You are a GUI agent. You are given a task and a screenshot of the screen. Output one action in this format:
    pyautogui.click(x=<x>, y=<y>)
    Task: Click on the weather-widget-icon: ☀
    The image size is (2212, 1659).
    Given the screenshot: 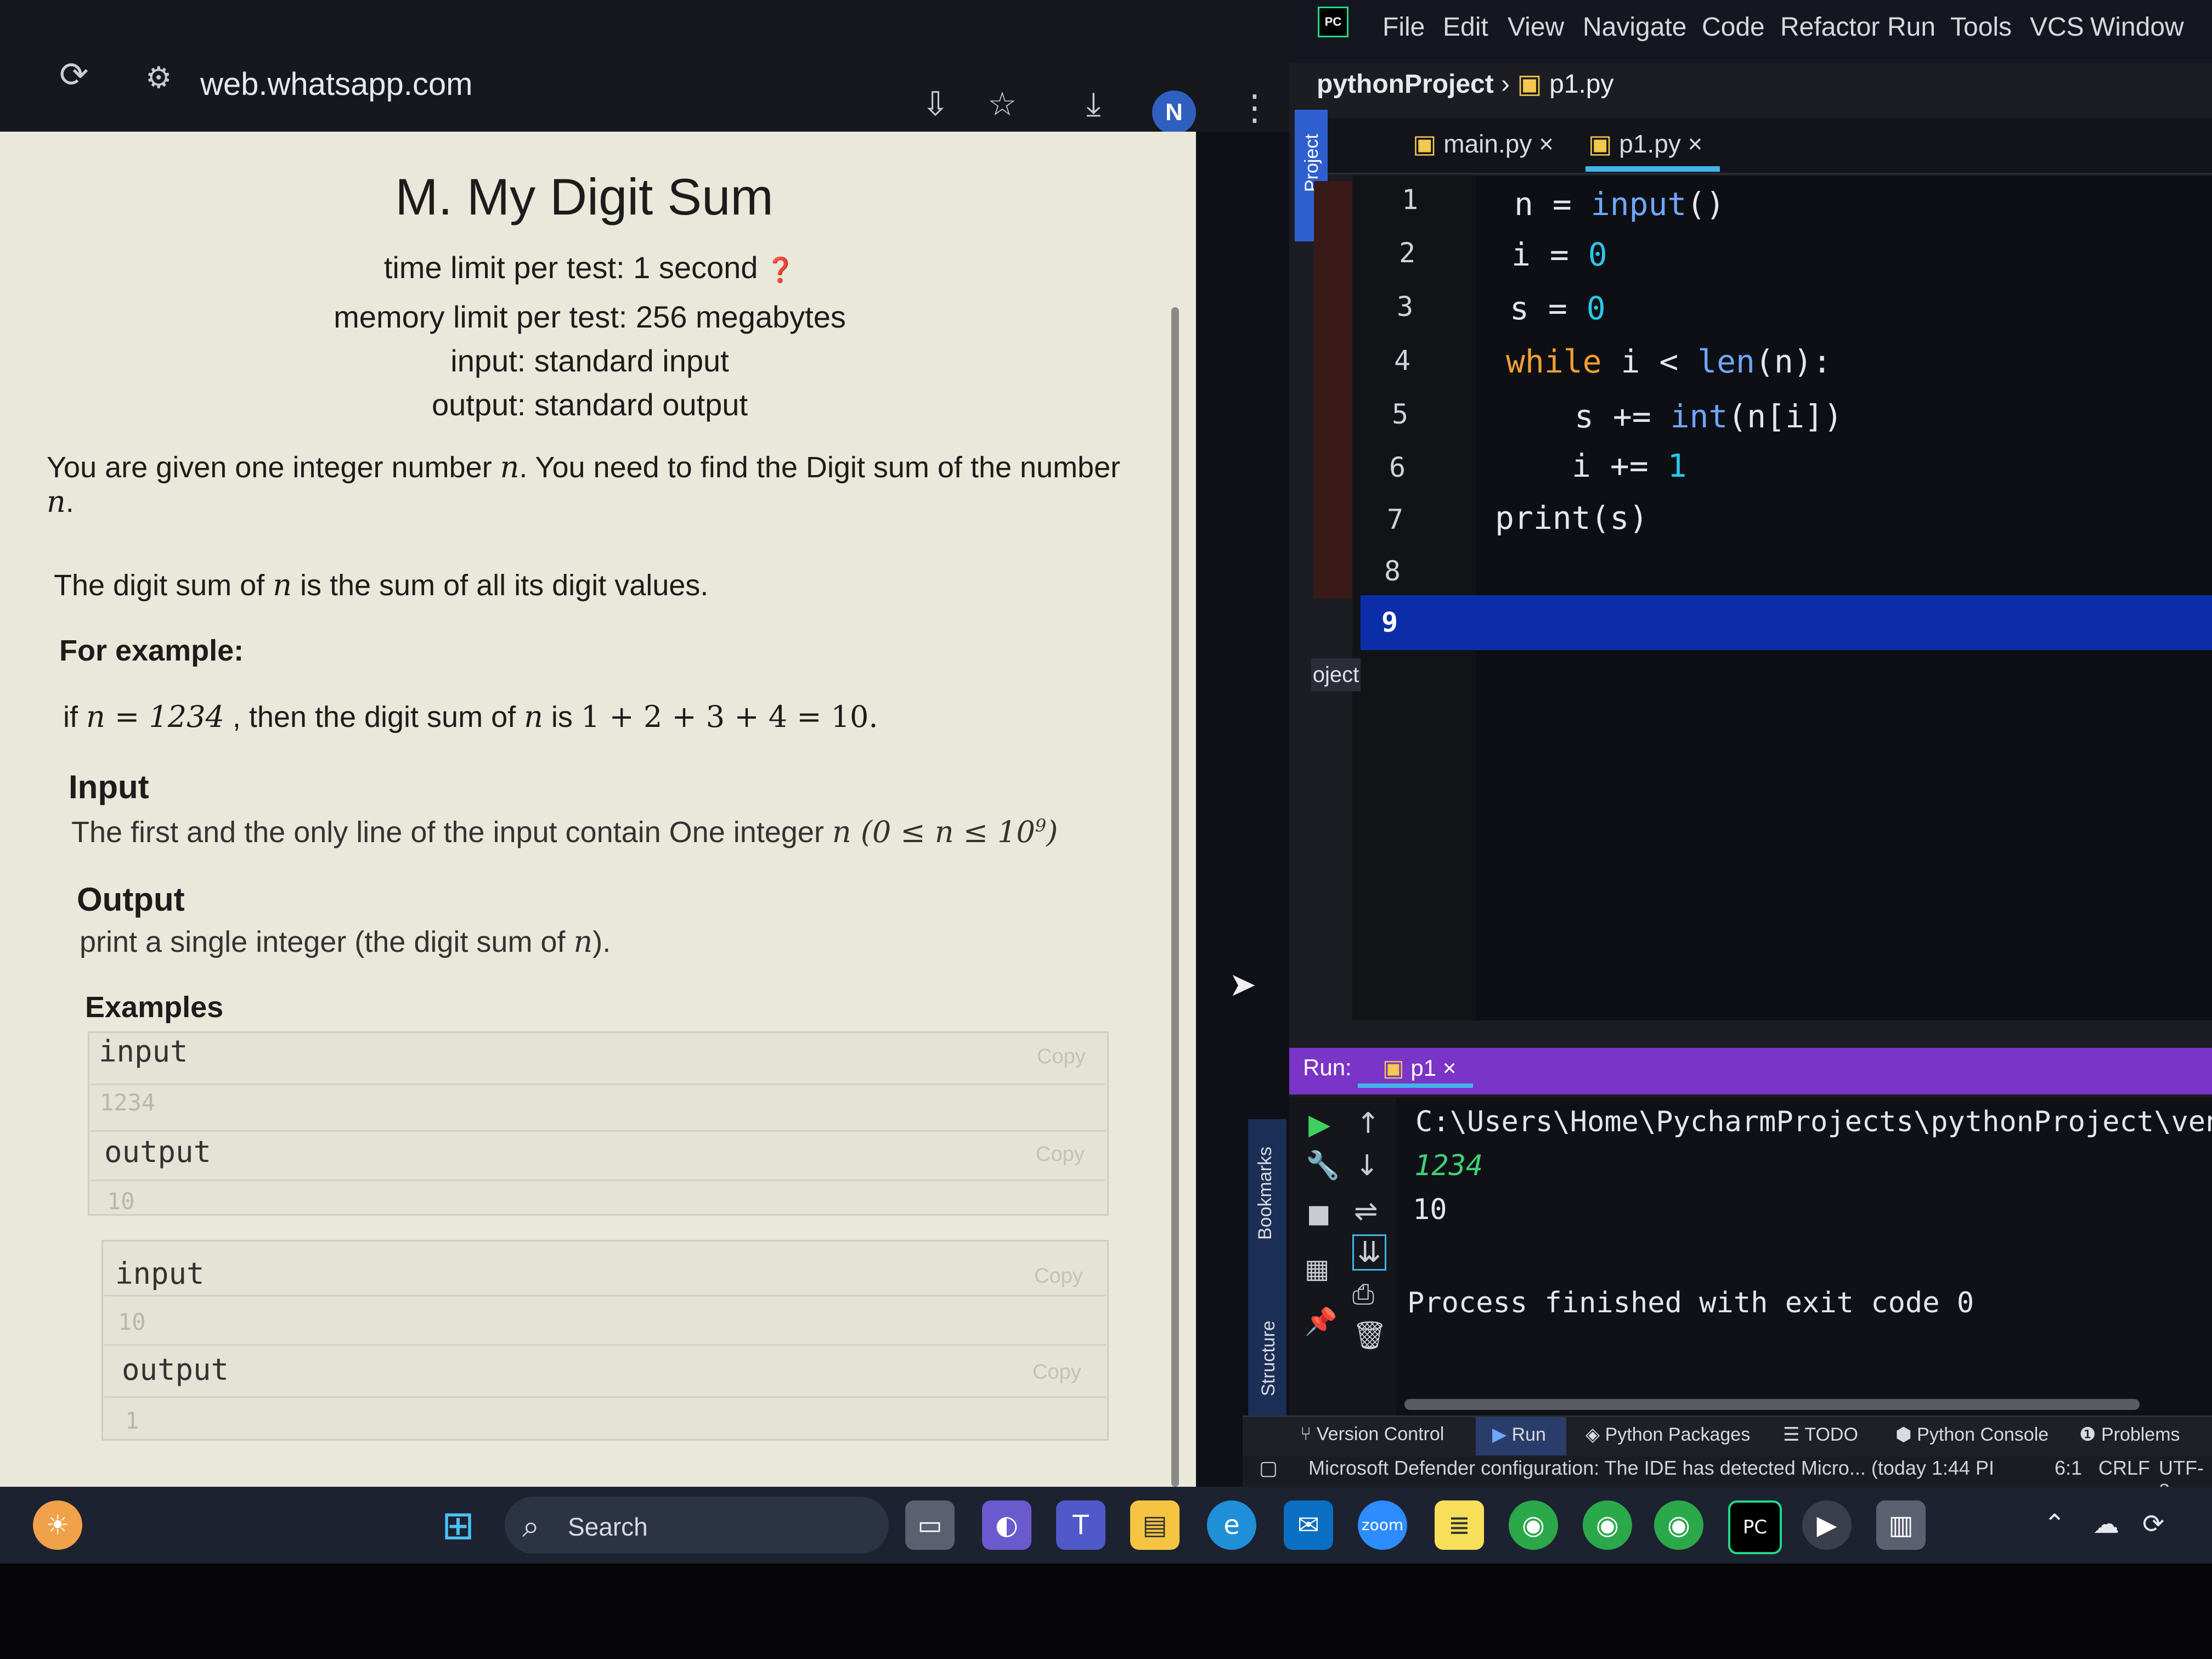 What is the action you would take?
    pyautogui.click(x=57, y=1525)
    